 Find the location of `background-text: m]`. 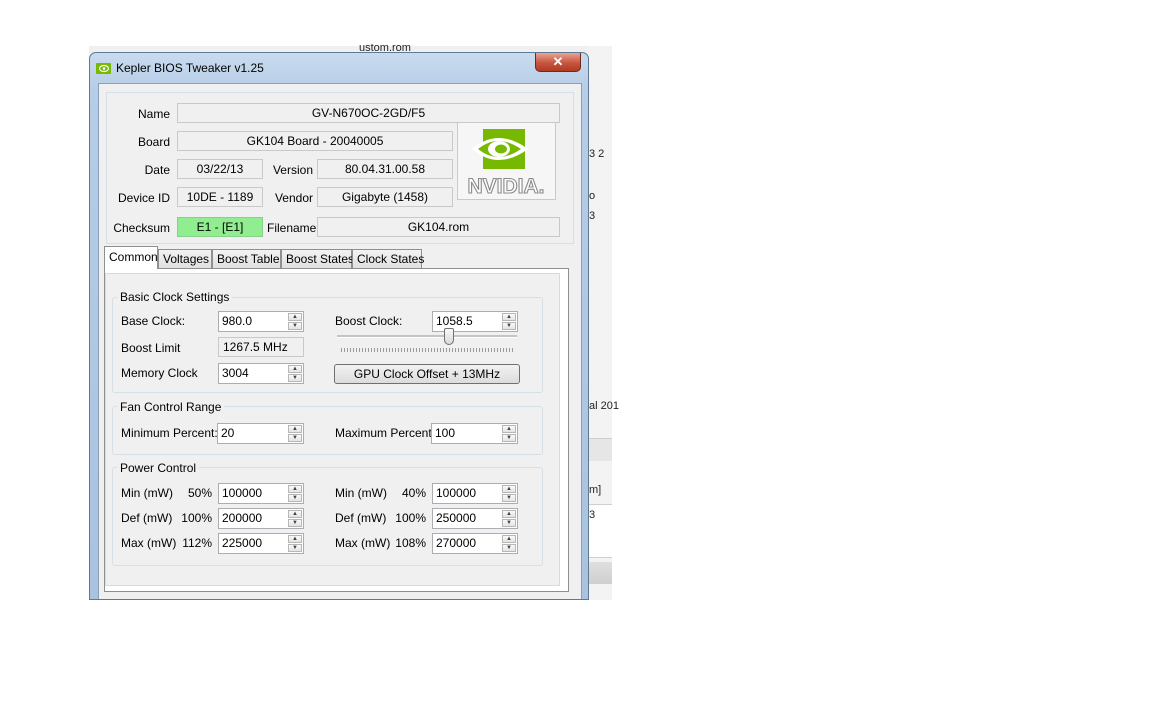

background-text: m] is located at coordinates (595, 490).